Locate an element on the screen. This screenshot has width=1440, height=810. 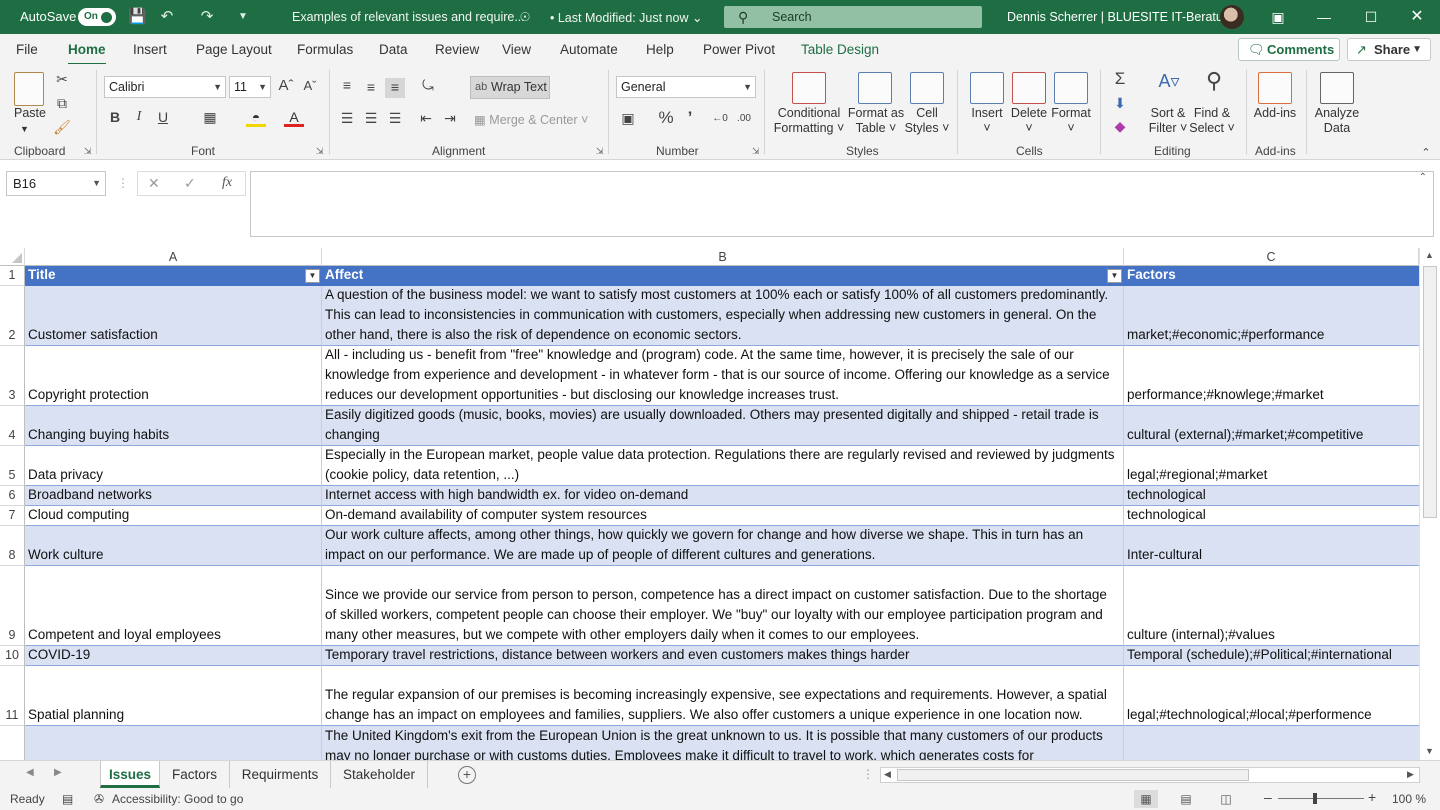
accounting-format-icon: ▣ is located at coordinates (628, 119).